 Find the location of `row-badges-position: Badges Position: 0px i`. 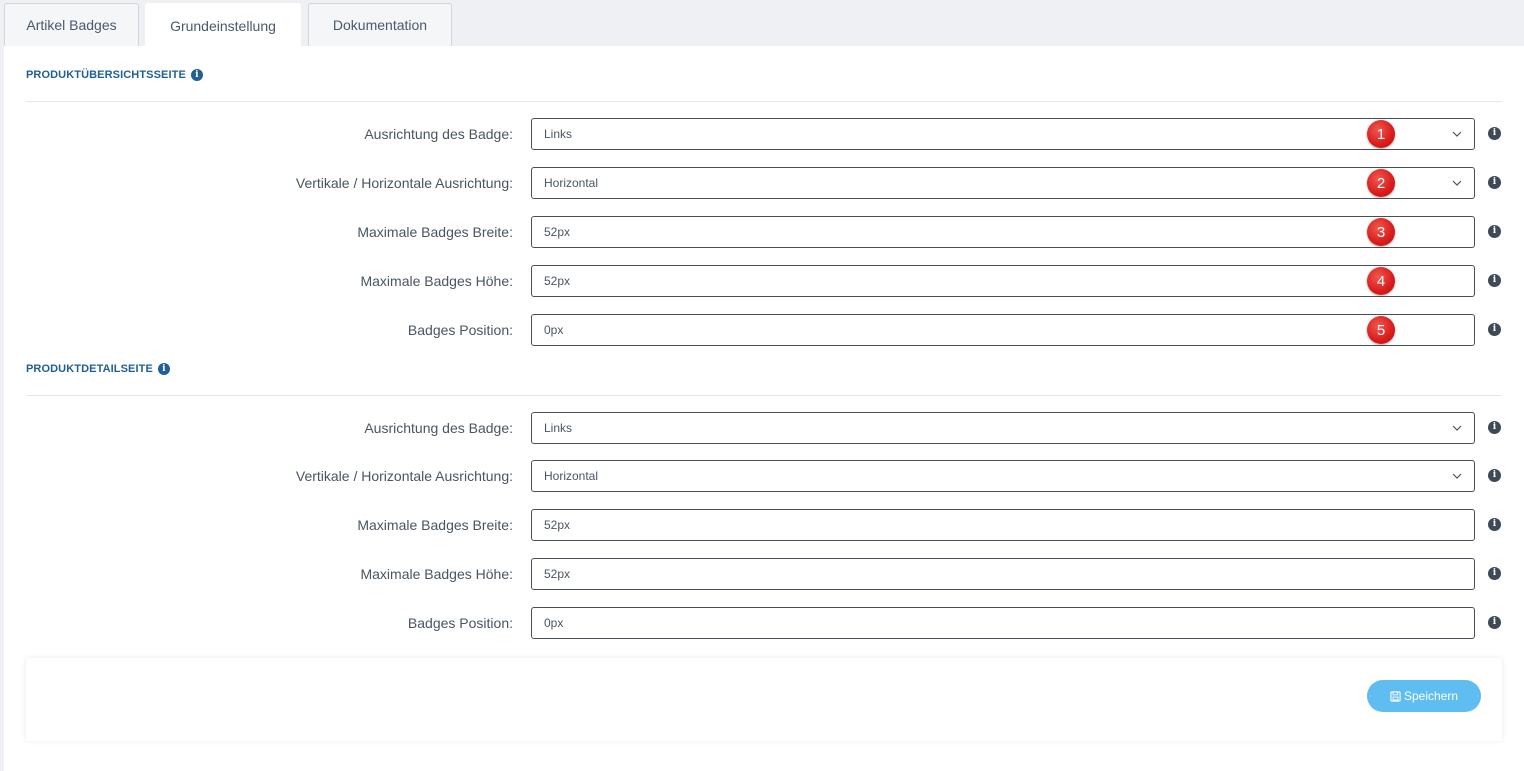

row-badges-position: Badges Position: 0px i is located at coordinates (764, 623).